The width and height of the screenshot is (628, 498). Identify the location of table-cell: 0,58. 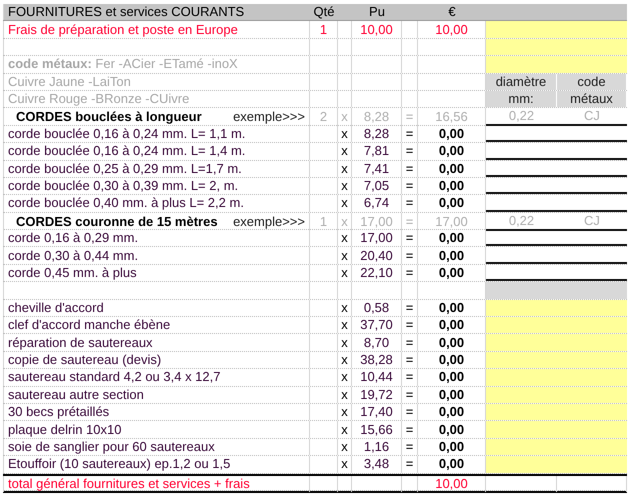
(377, 308).